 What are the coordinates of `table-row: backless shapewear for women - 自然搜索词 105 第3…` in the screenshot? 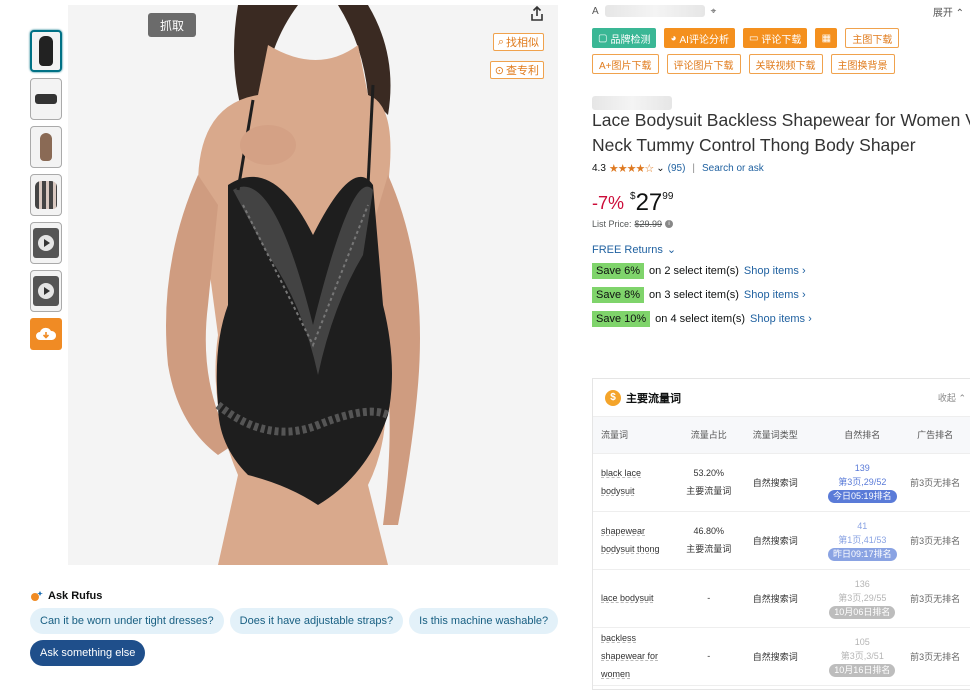 It's located at (781, 656).